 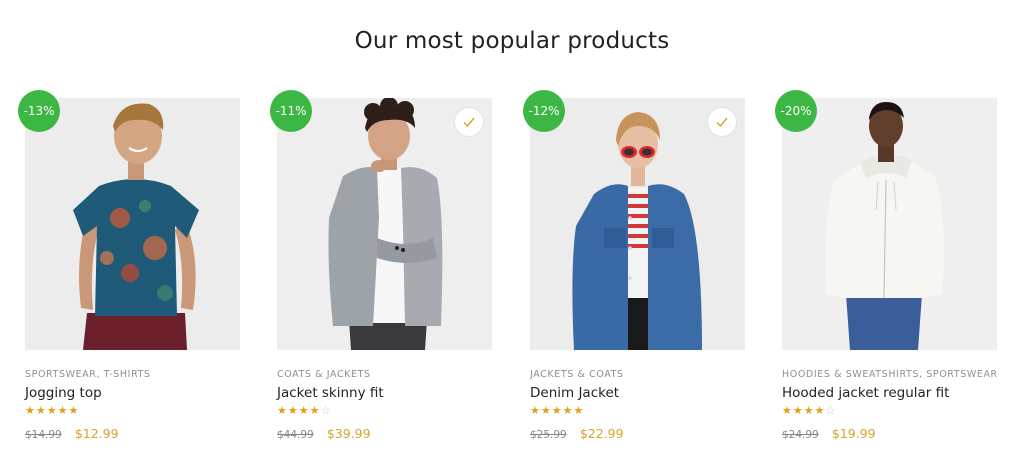 What do you see at coordinates (601, 433) in the screenshot?
I see `sale-price: $22.99` at bounding box center [601, 433].